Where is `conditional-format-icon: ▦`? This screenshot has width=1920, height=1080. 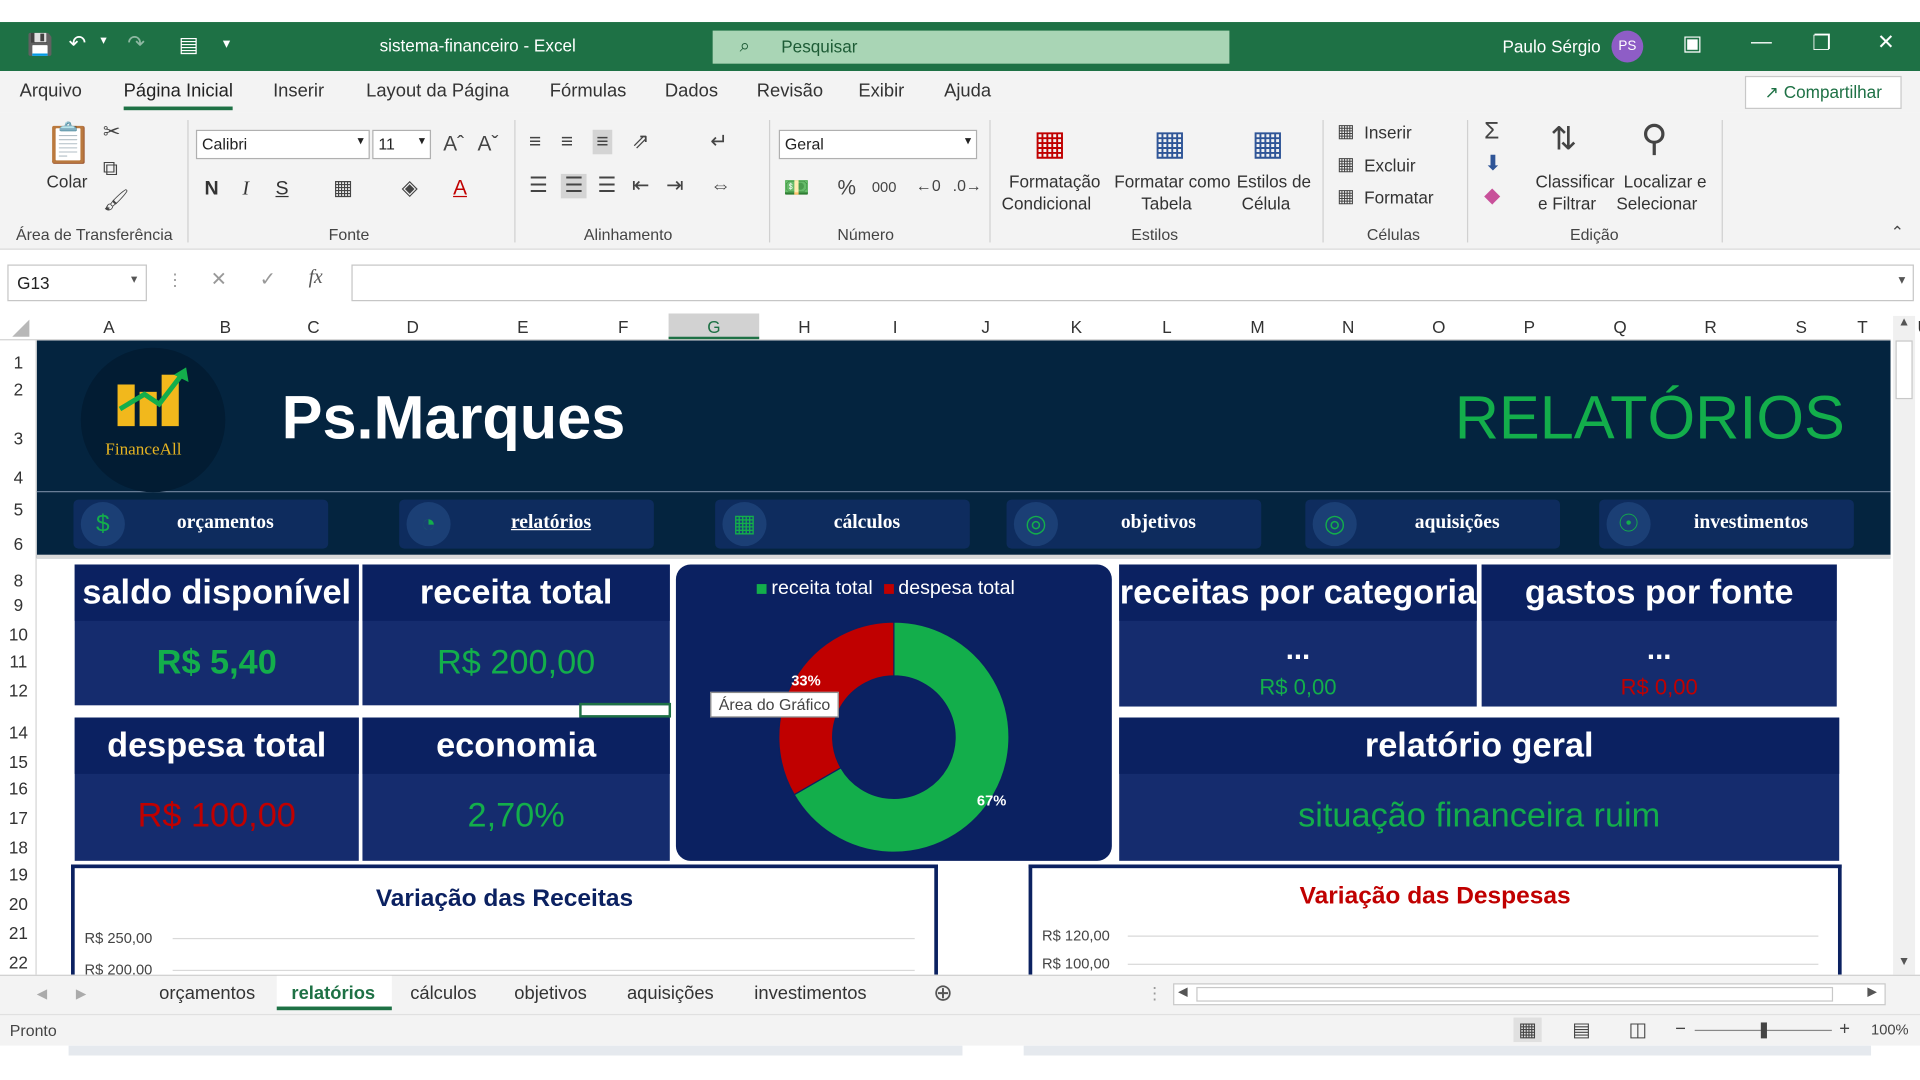 conditional-format-icon: ▦ is located at coordinates (1049, 142).